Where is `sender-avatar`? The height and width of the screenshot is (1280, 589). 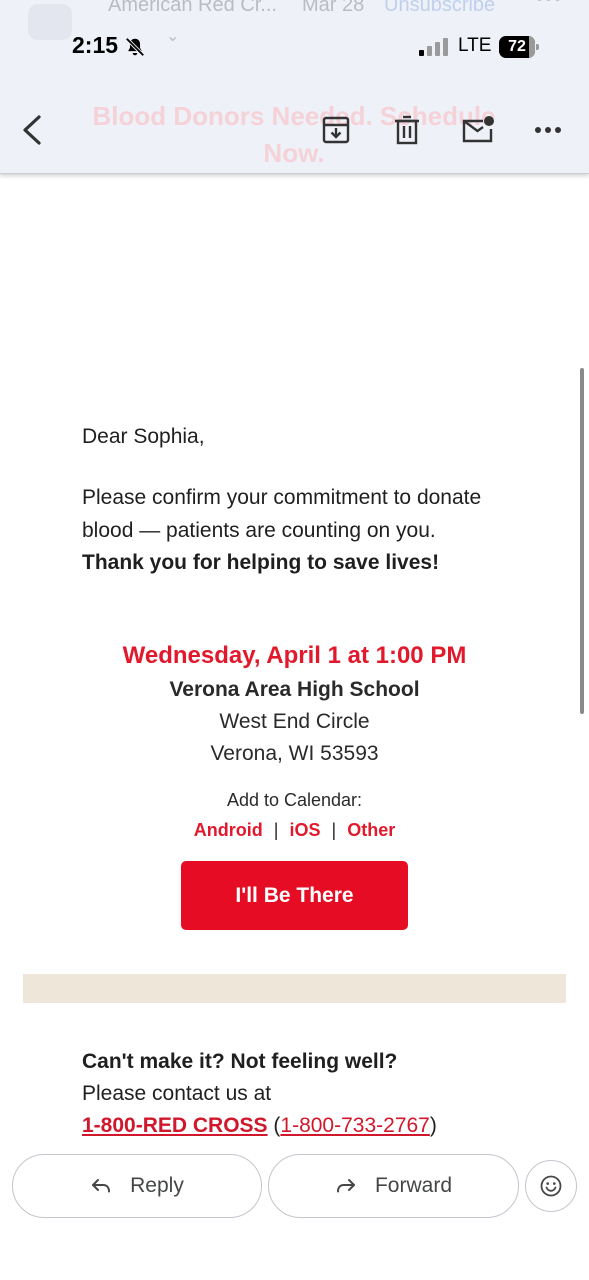 sender-avatar is located at coordinates (50, 22).